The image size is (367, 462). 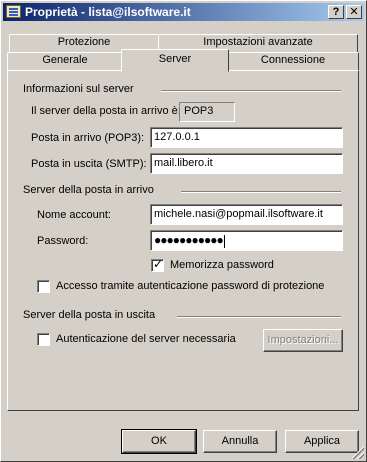 I want to click on apply-button: Applica, so click(x=322, y=441).